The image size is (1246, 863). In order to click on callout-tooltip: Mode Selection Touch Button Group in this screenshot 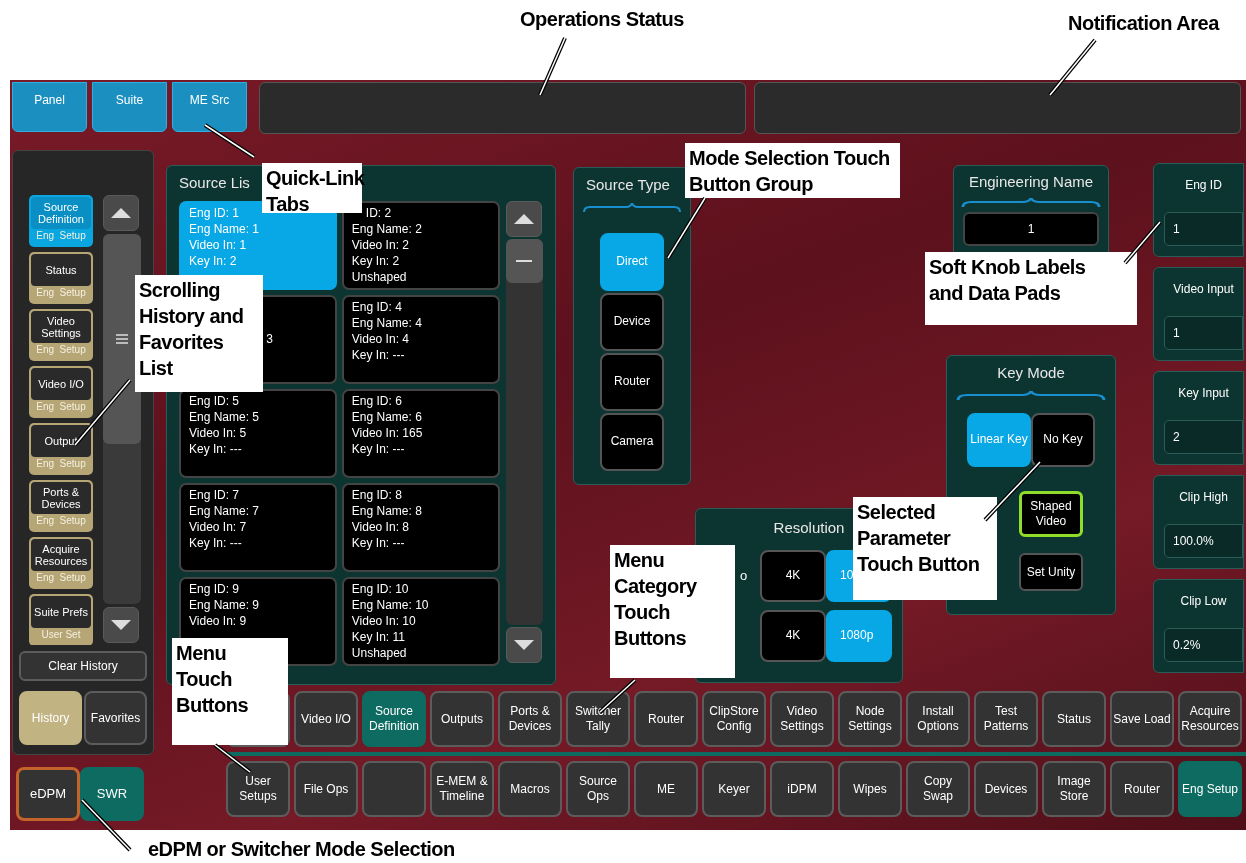, I will do `click(792, 170)`.